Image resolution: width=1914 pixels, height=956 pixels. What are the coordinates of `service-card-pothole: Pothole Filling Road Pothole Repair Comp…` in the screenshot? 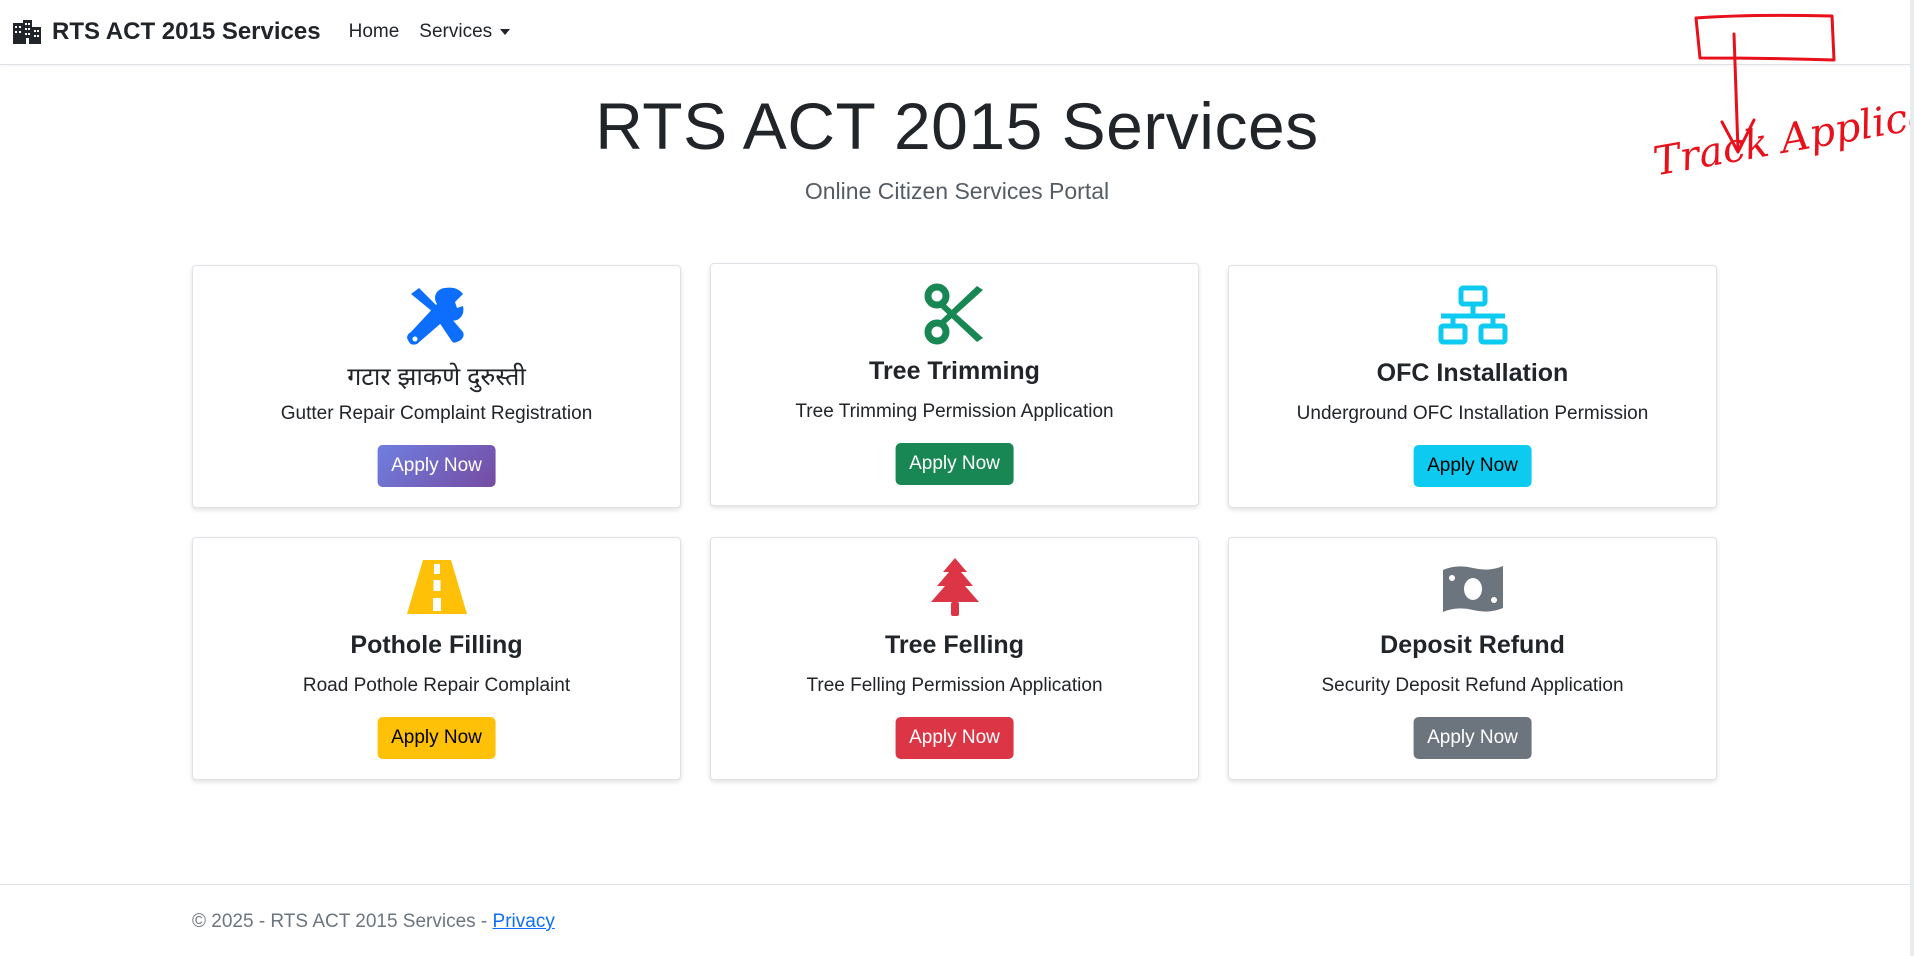 It's located at (436, 658).